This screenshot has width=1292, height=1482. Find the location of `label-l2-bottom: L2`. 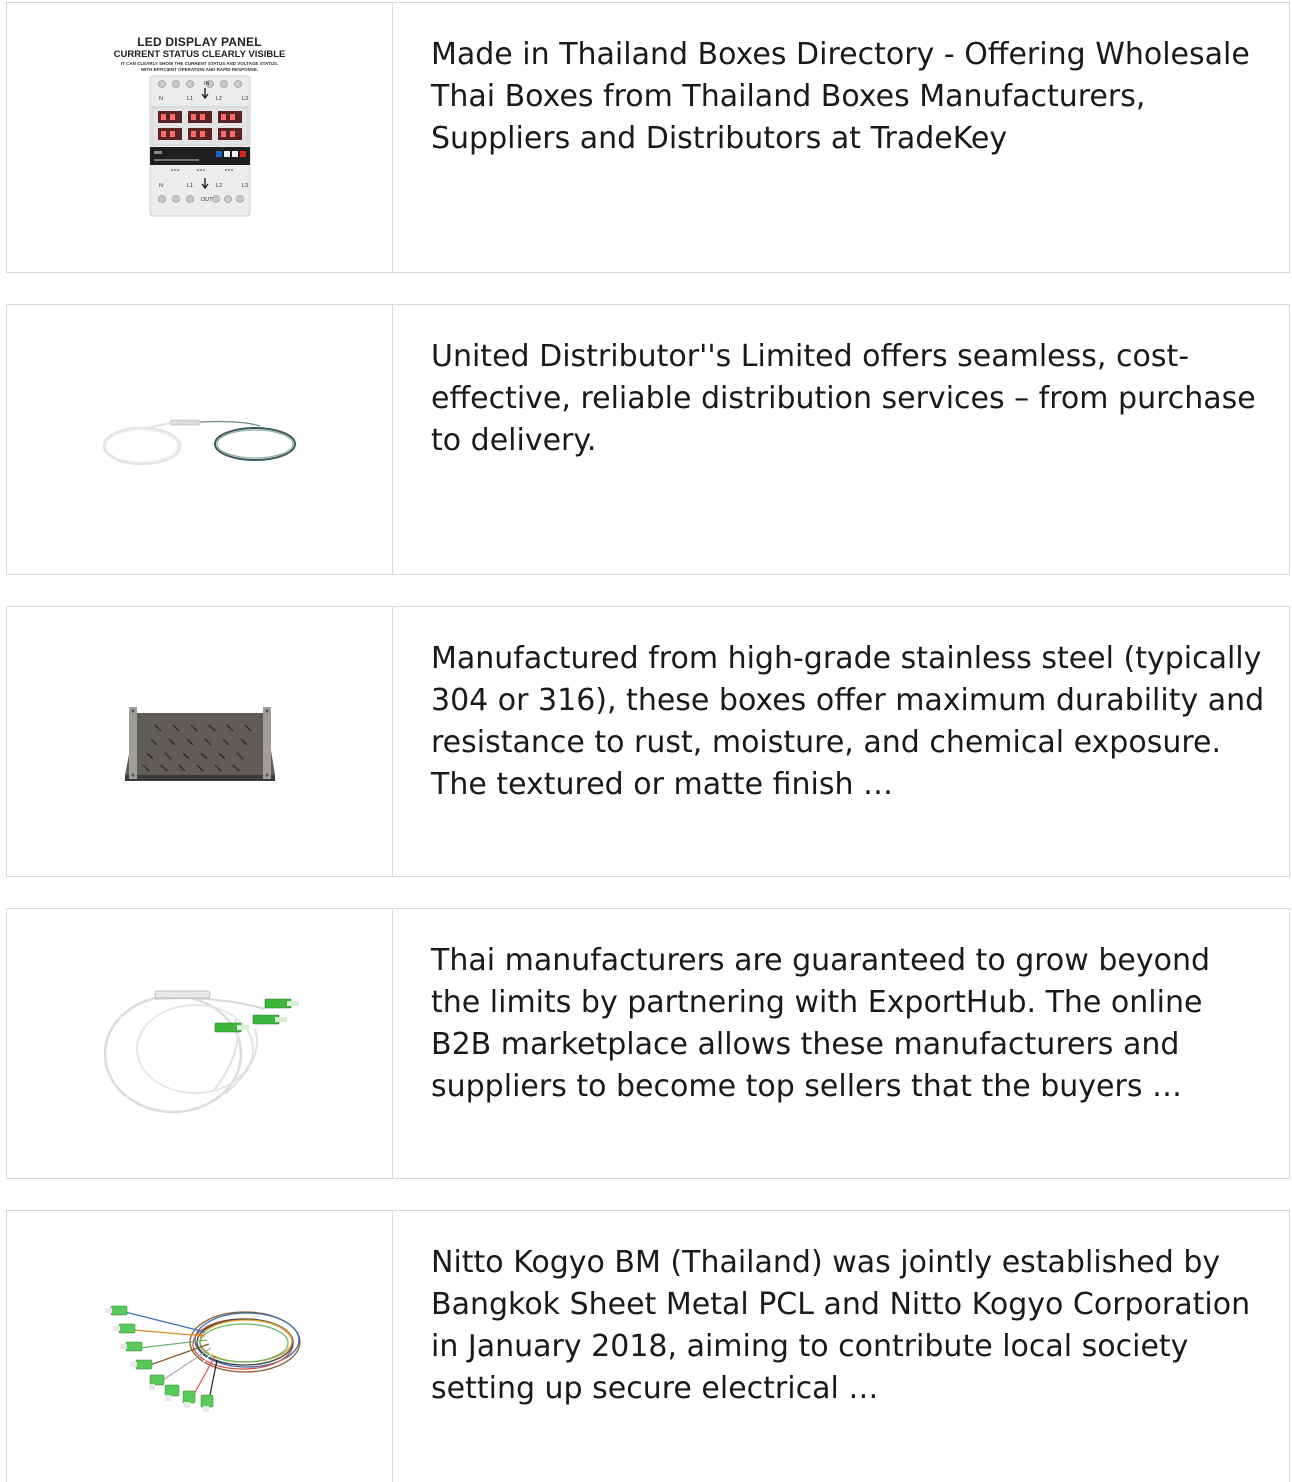

label-l2-bottom: L2 is located at coordinates (219, 186).